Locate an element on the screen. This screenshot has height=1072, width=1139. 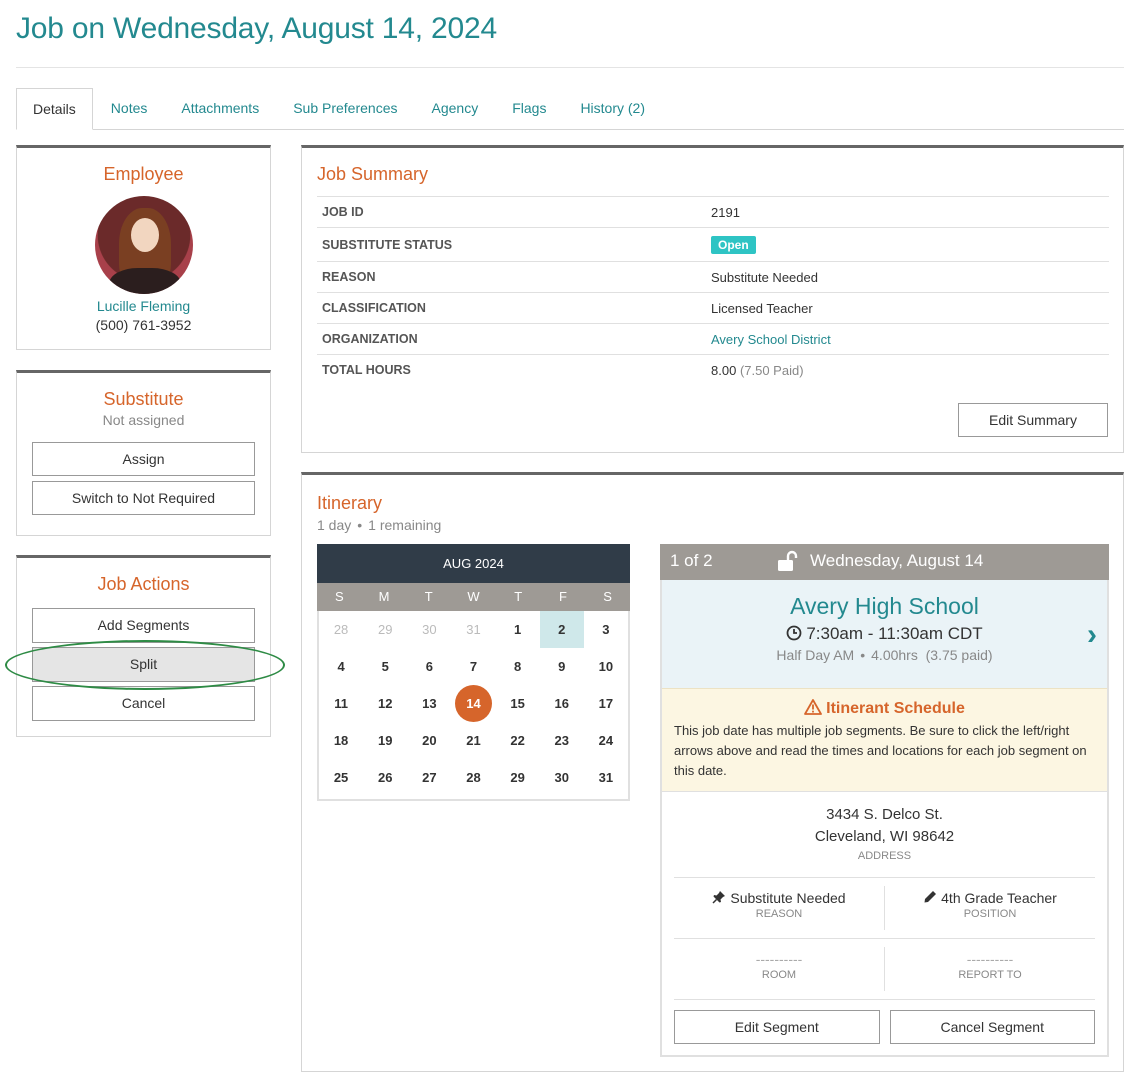
calendar-day-number: 12 is located at coordinates (385, 703).